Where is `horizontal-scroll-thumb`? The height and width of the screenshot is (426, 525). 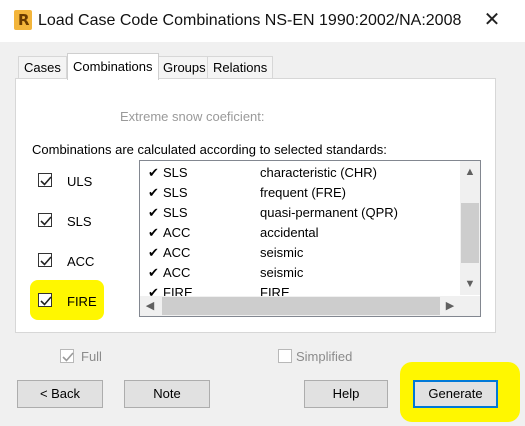 horizontal-scroll-thumb is located at coordinates (301, 306).